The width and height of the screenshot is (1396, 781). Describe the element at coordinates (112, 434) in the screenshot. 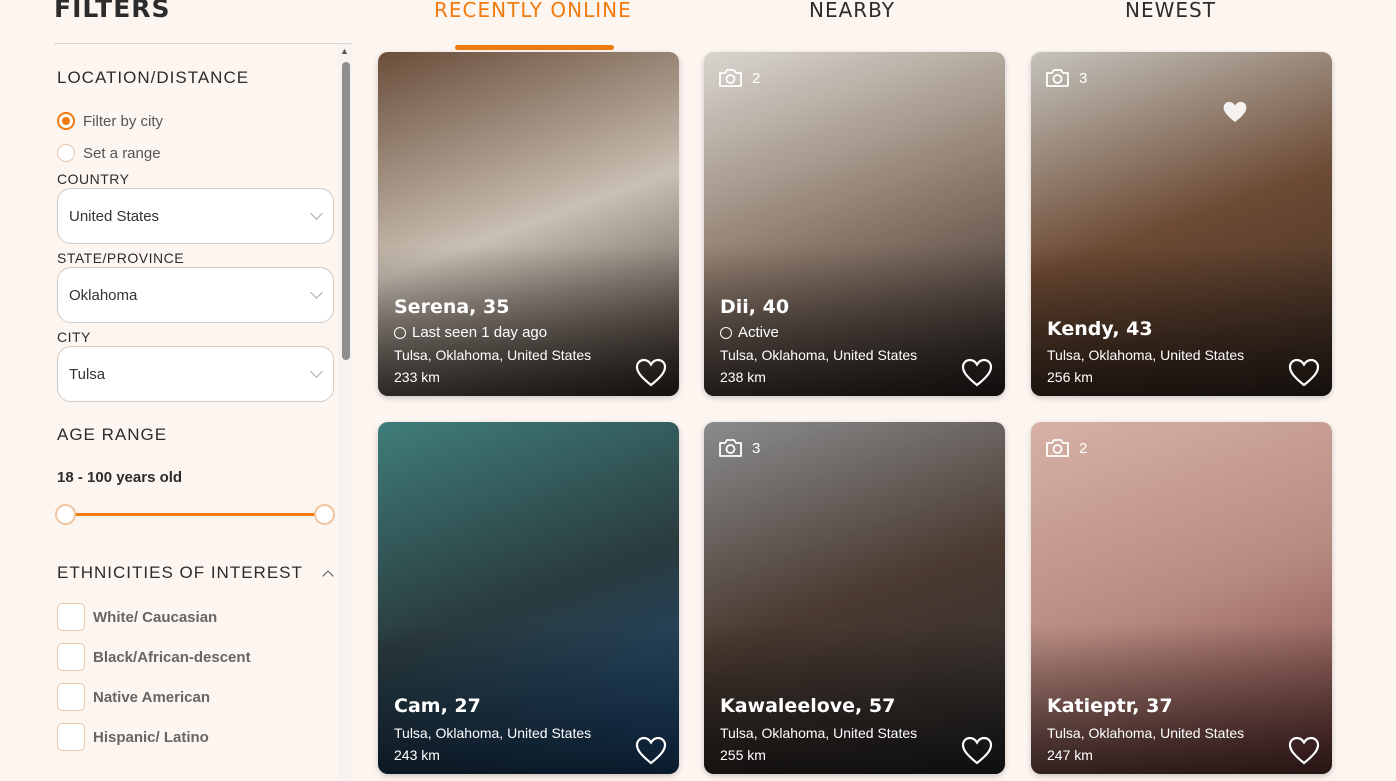

I see `age-range-title: AGE RANGE` at that location.